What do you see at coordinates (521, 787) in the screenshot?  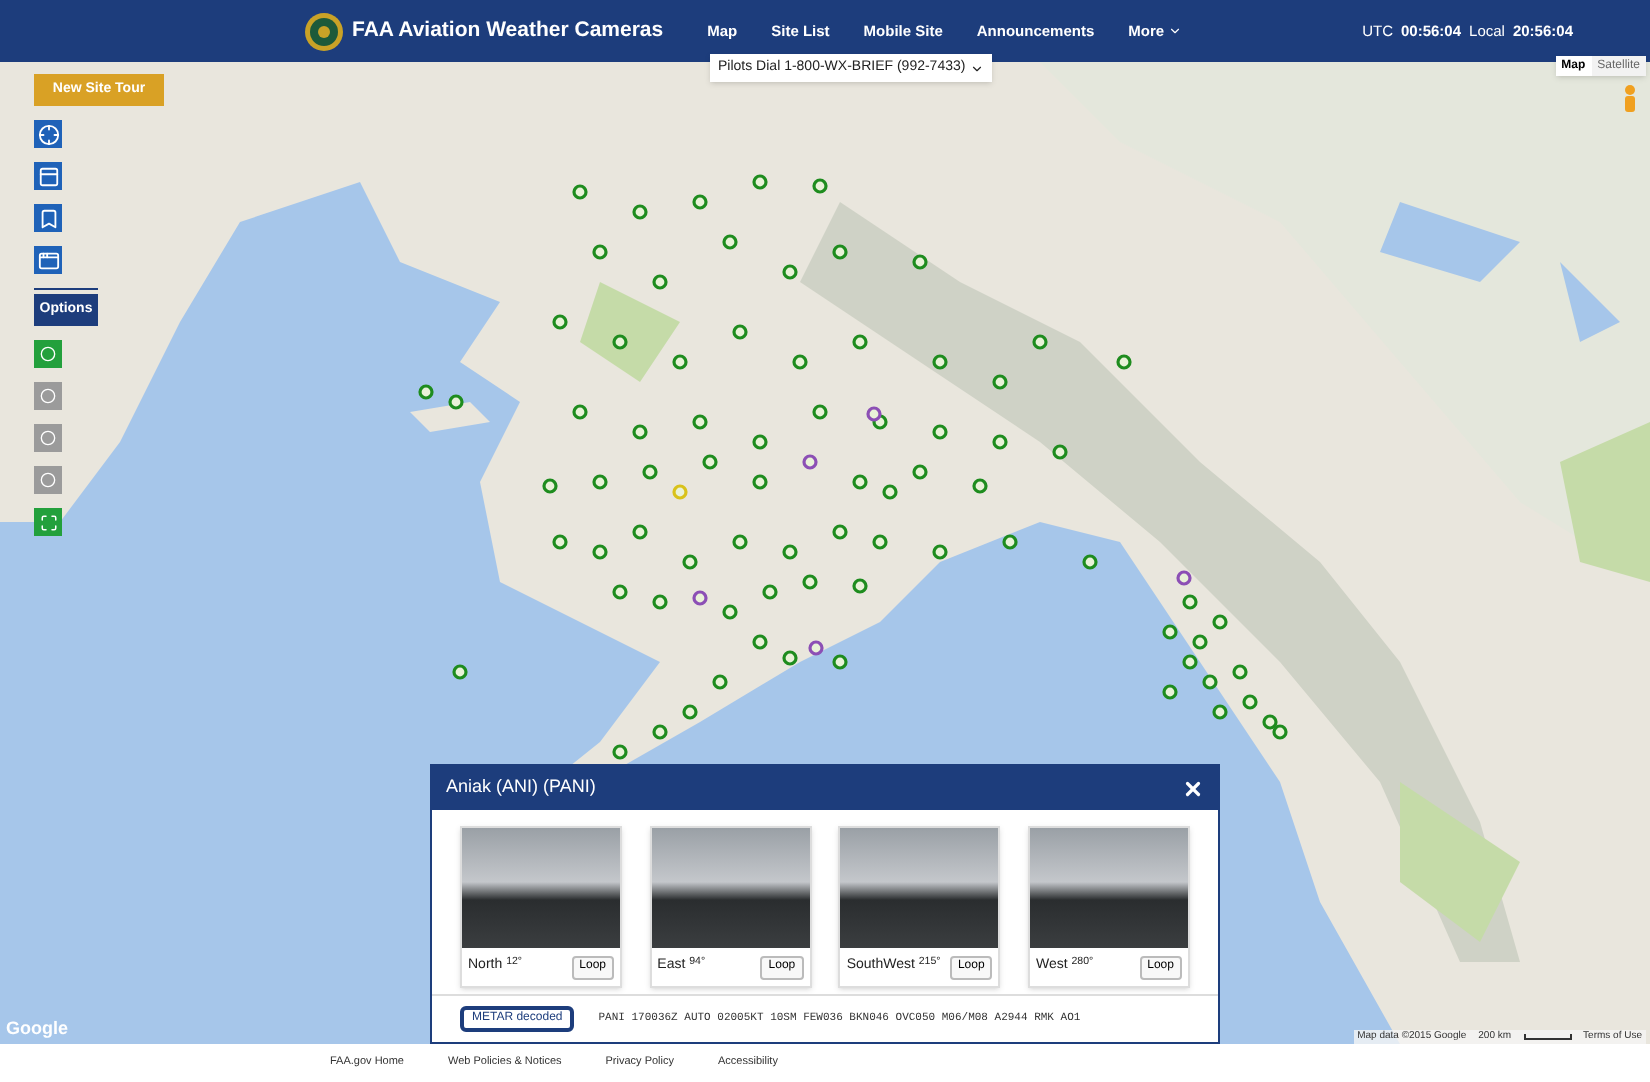 I see `popup-title: Aniak (ANI) (PANI)` at bounding box center [521, 787].